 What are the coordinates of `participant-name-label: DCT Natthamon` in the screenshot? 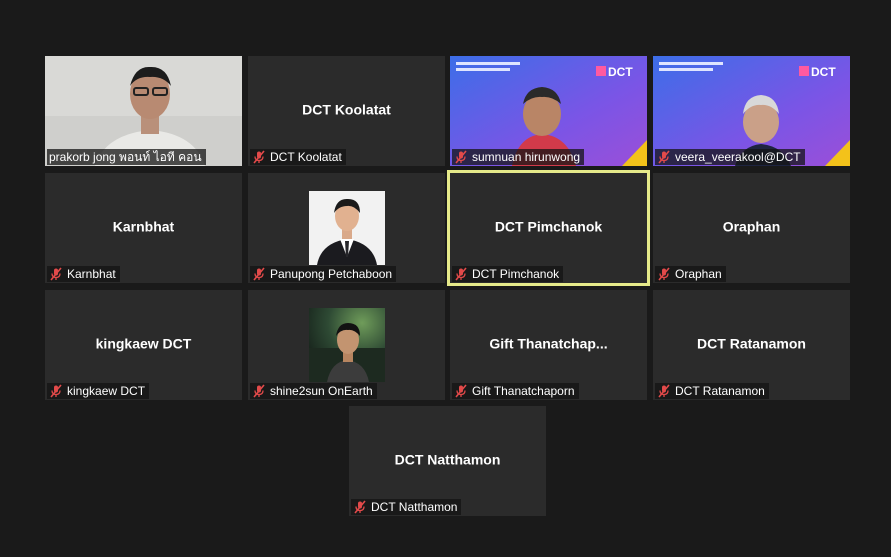 It's located at (406, 507).